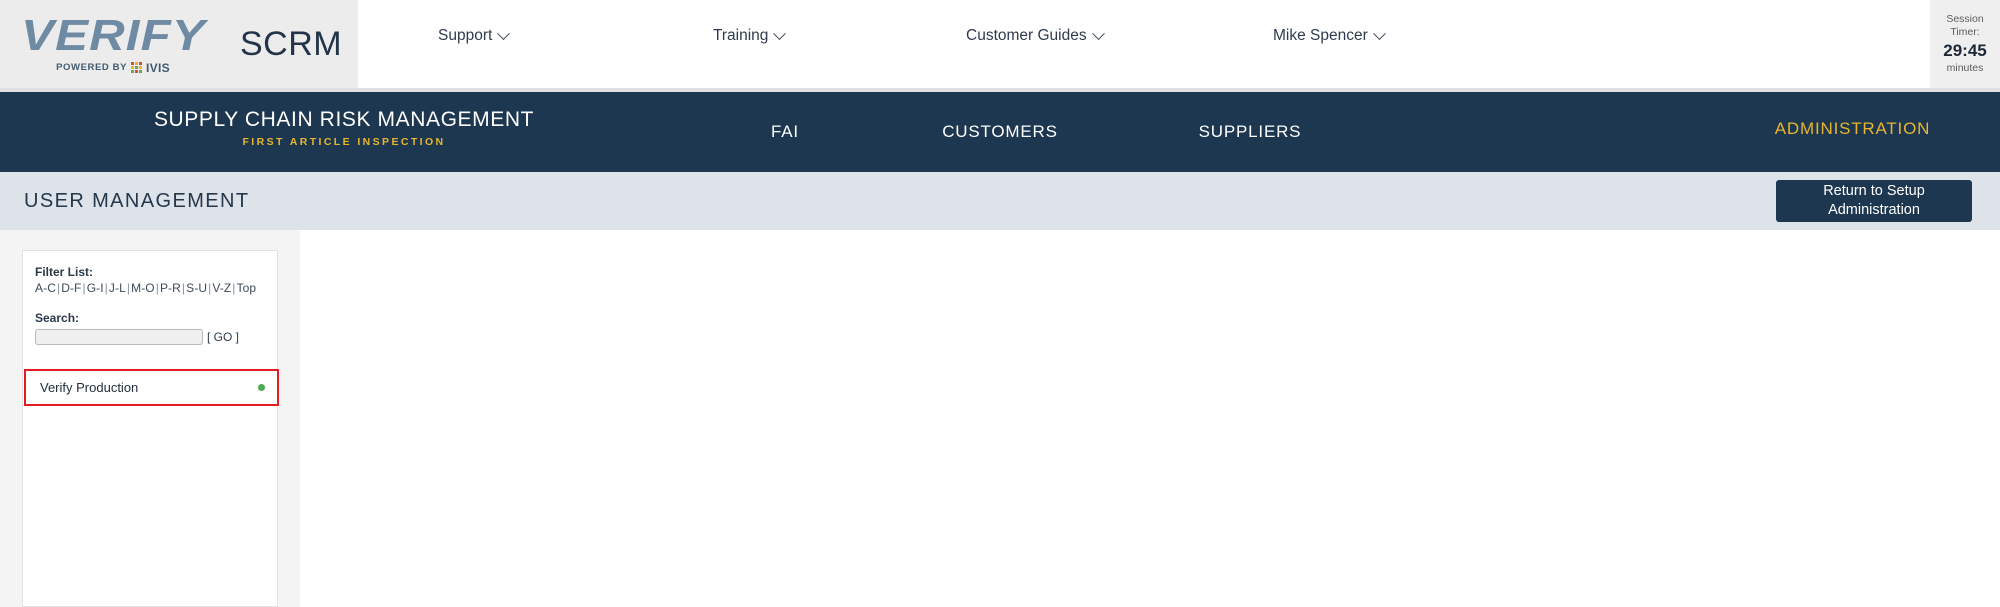 This screenshot has width=2000, height=607. I want to click on powered-by-ivis: POWERED BY IVIS, so click(113, 68).